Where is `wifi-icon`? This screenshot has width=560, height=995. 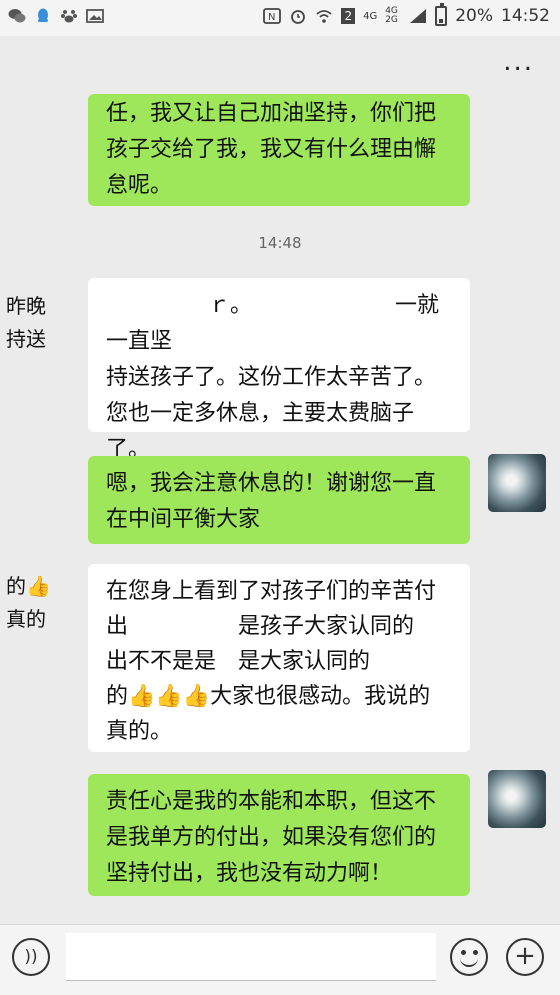 wifi-icon is located at coordinates (324, 16).